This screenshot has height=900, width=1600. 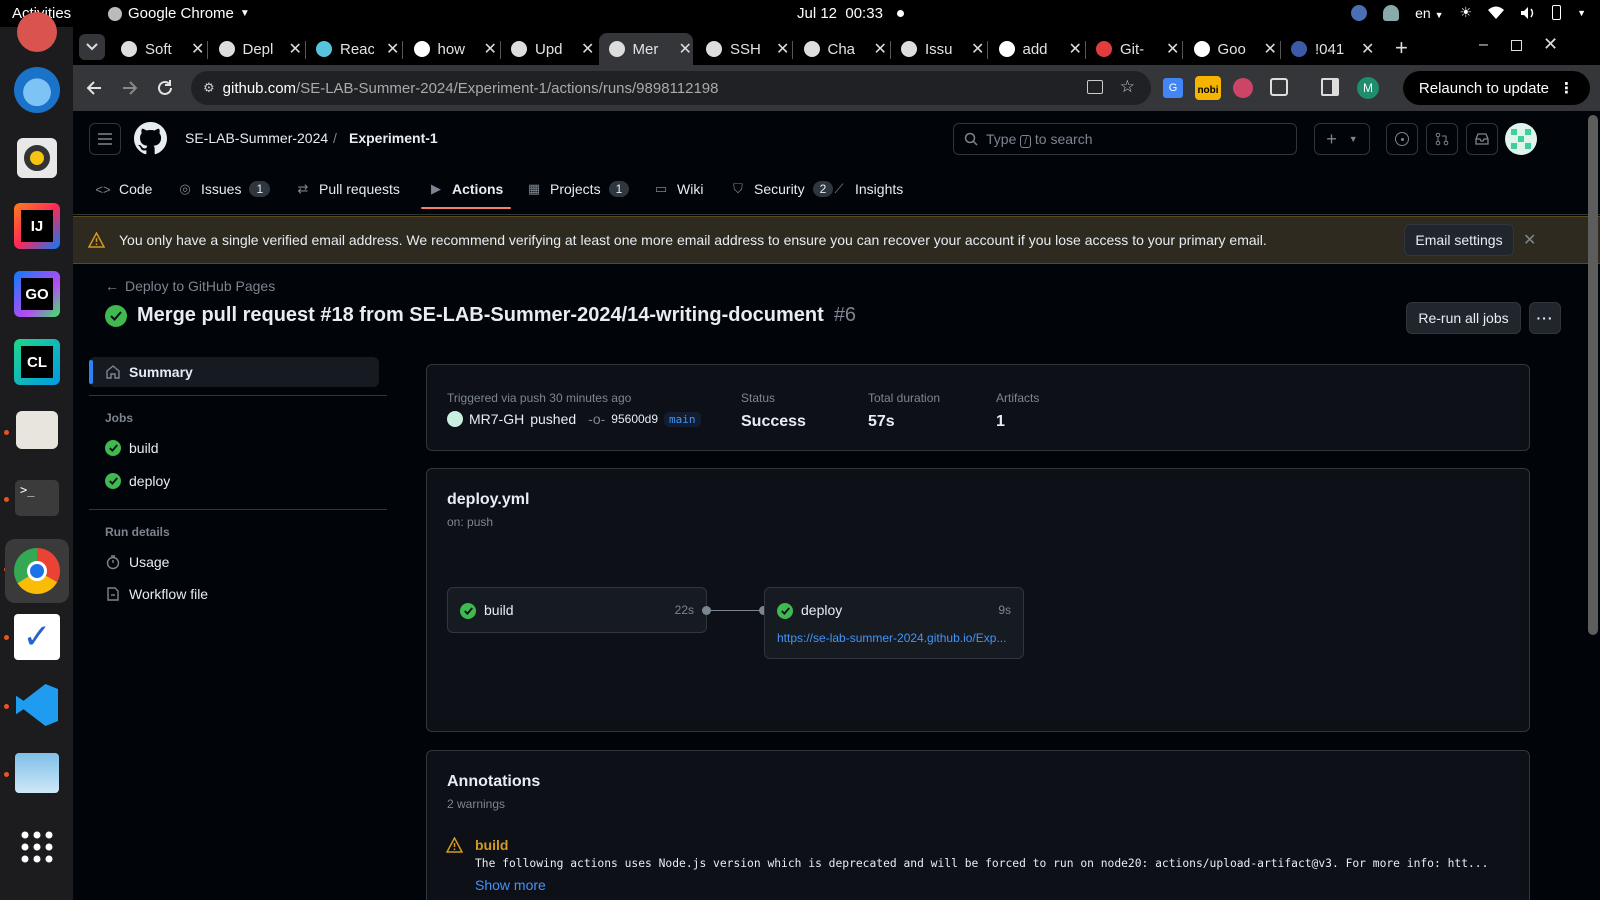 I want to click on repo-name-link: Experiment-1, so click(x=393, y=138).